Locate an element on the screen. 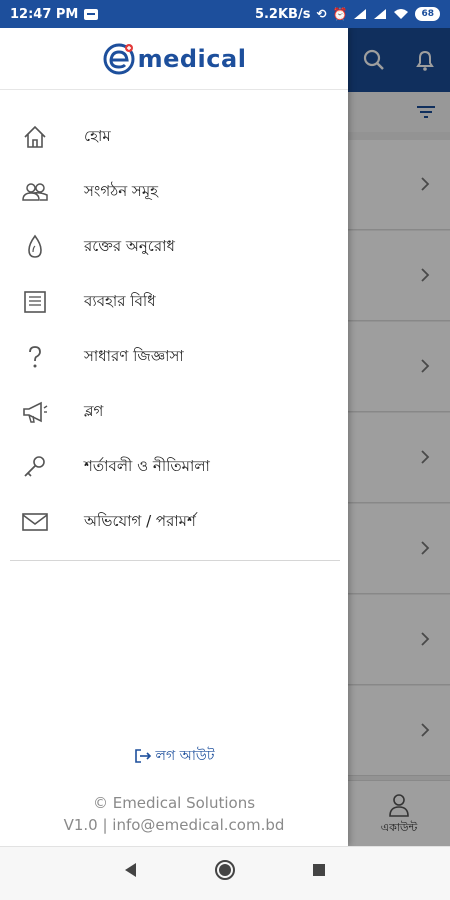 The width and height of the screenshot is (450, 900). battery-icon: 68 is located at coordinates (427, 14).